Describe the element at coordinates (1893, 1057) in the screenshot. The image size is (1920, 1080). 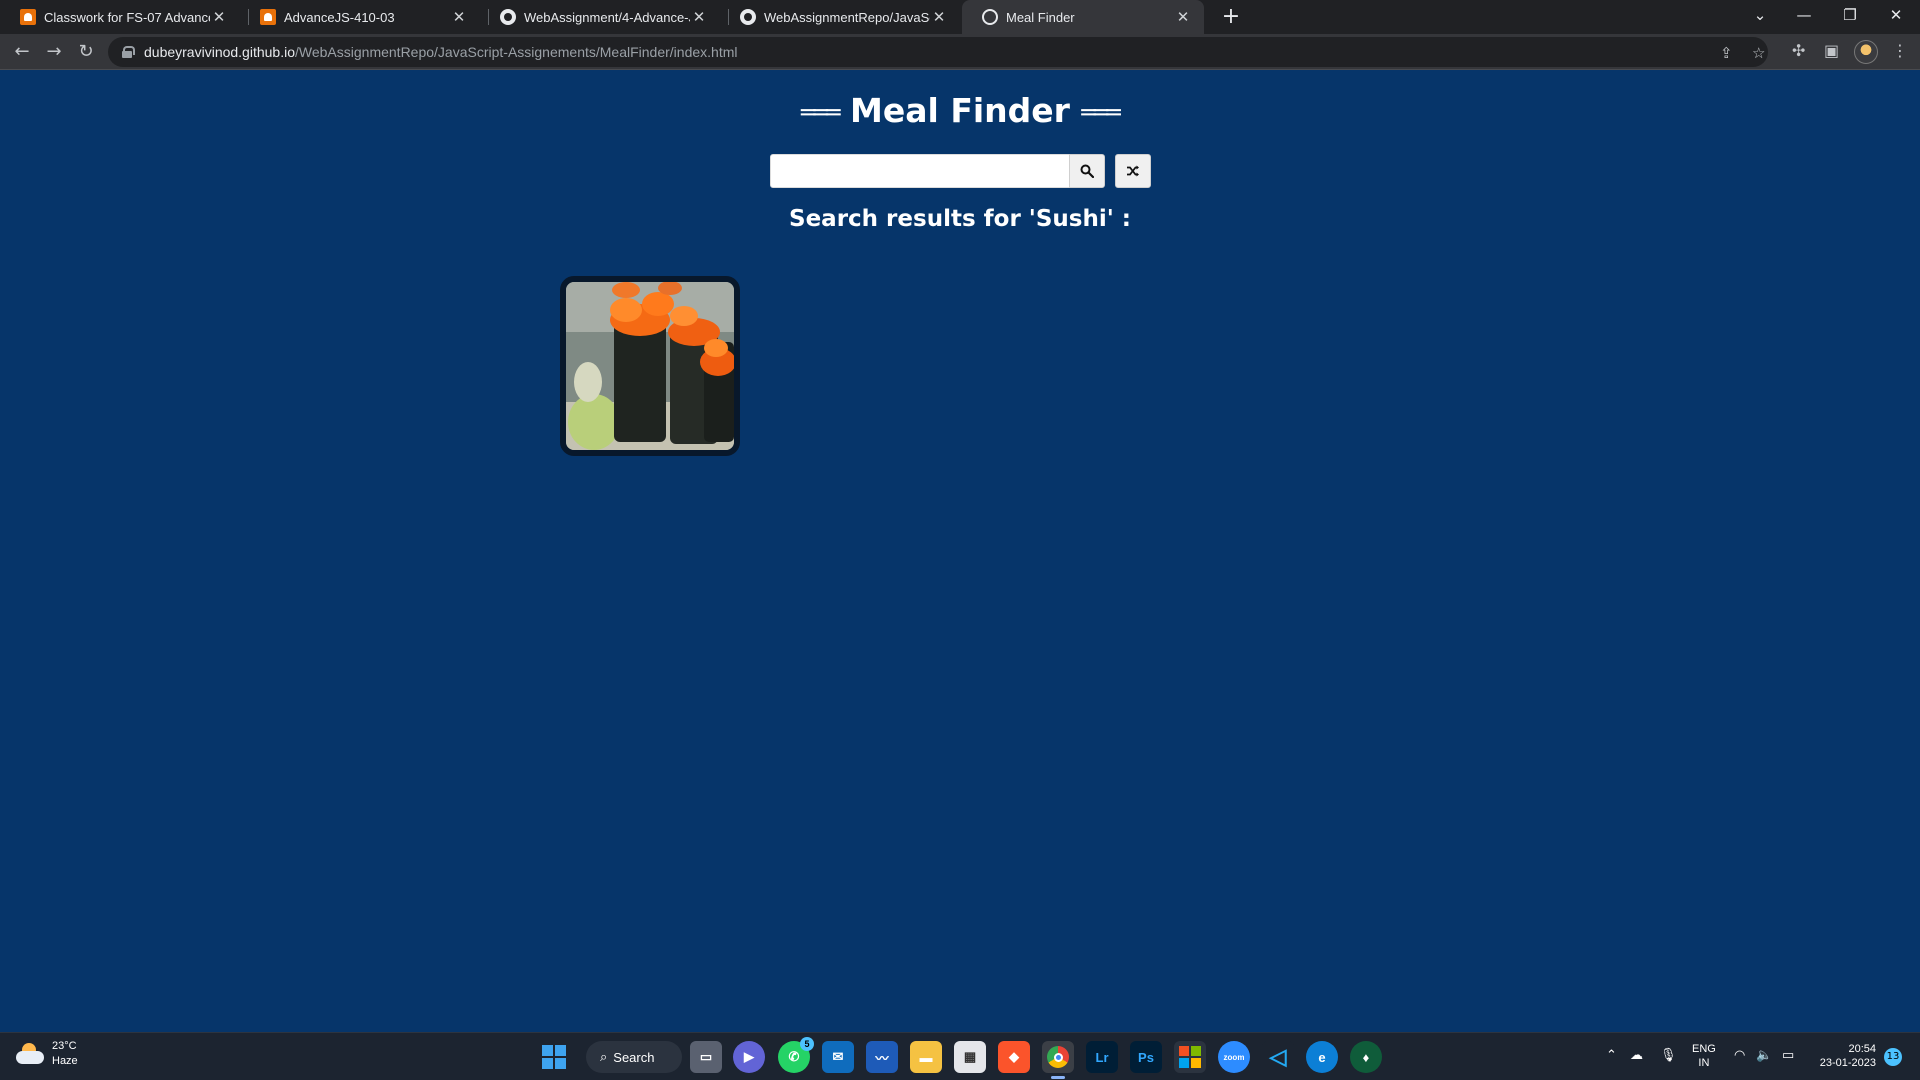
I see `notification-badge: 13` at that location.